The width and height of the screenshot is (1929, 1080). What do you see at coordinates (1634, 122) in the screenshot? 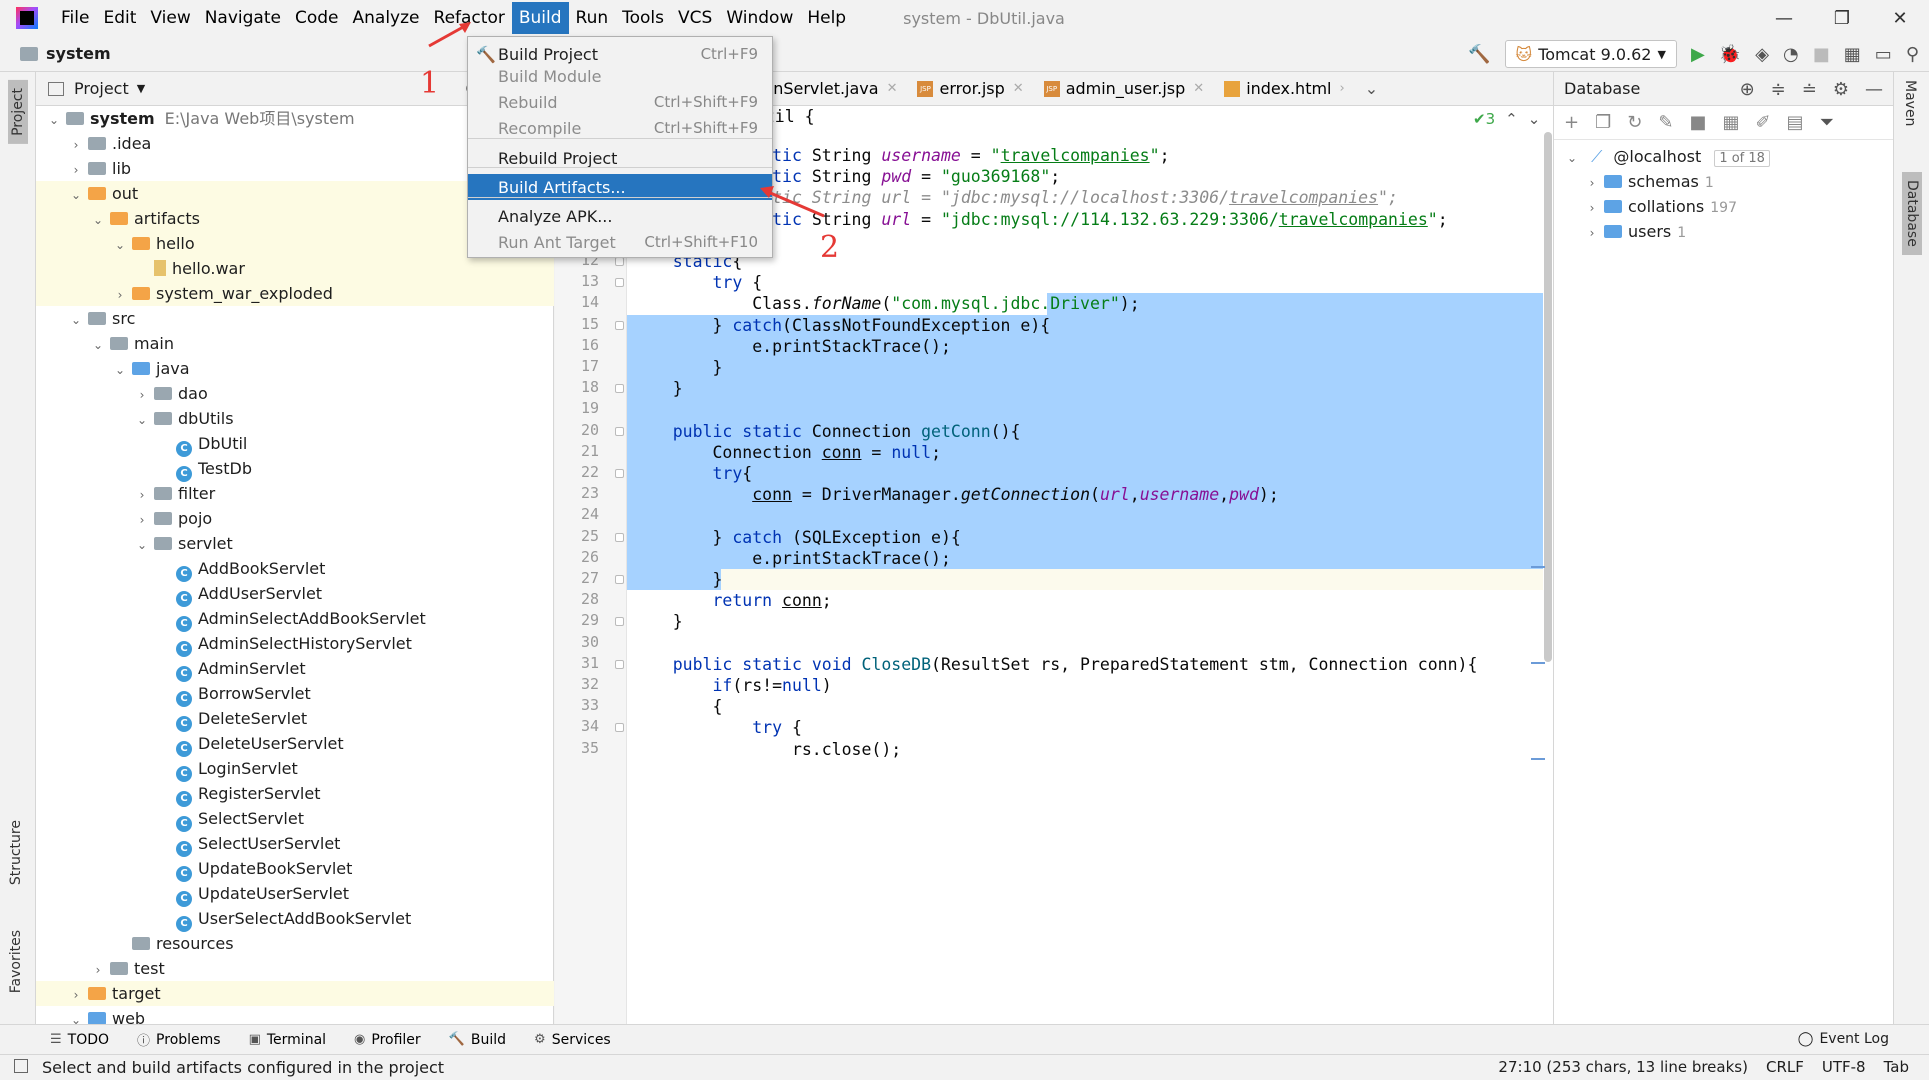
I see `refresh-icon: ↻` at bounding box center [1634, 122].